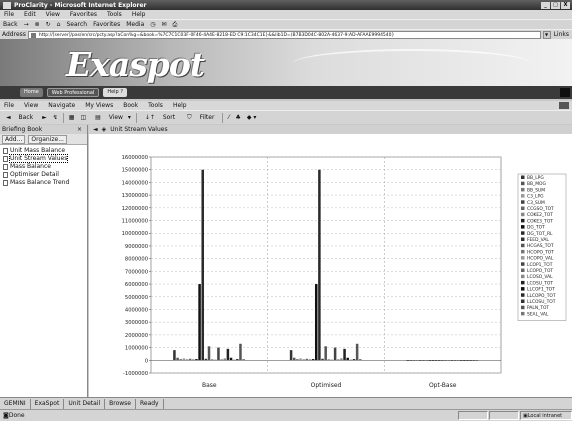 The width and height of the screenshot is (572, 421). What do you see at coordinates (130, 105) in the screenshot?
I see `app-menu-book: Book` at bounding box center [130, 105].